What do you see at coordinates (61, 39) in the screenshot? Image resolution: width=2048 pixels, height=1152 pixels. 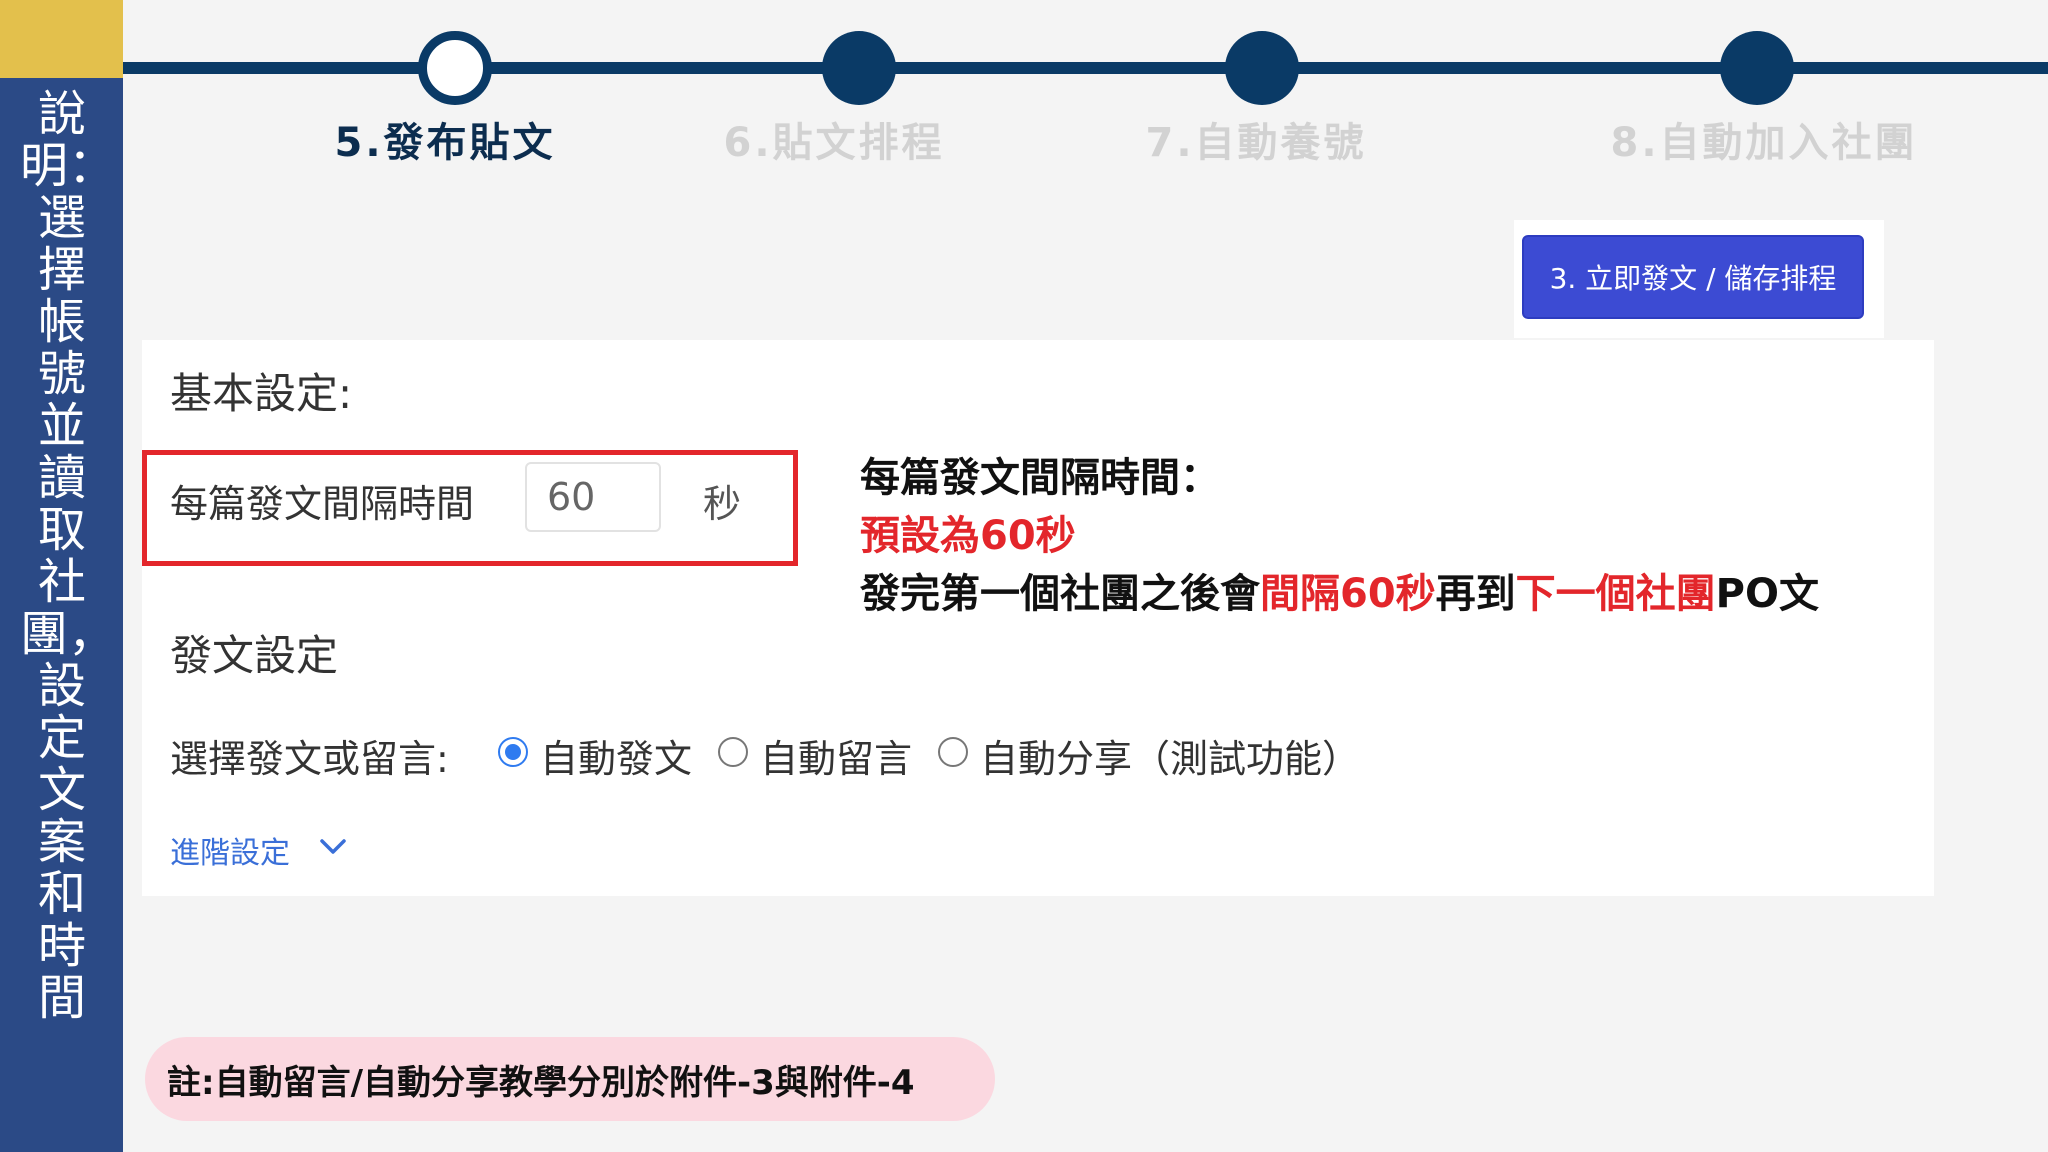 I see `sidebar-accent` at bounding box center [61, 39].